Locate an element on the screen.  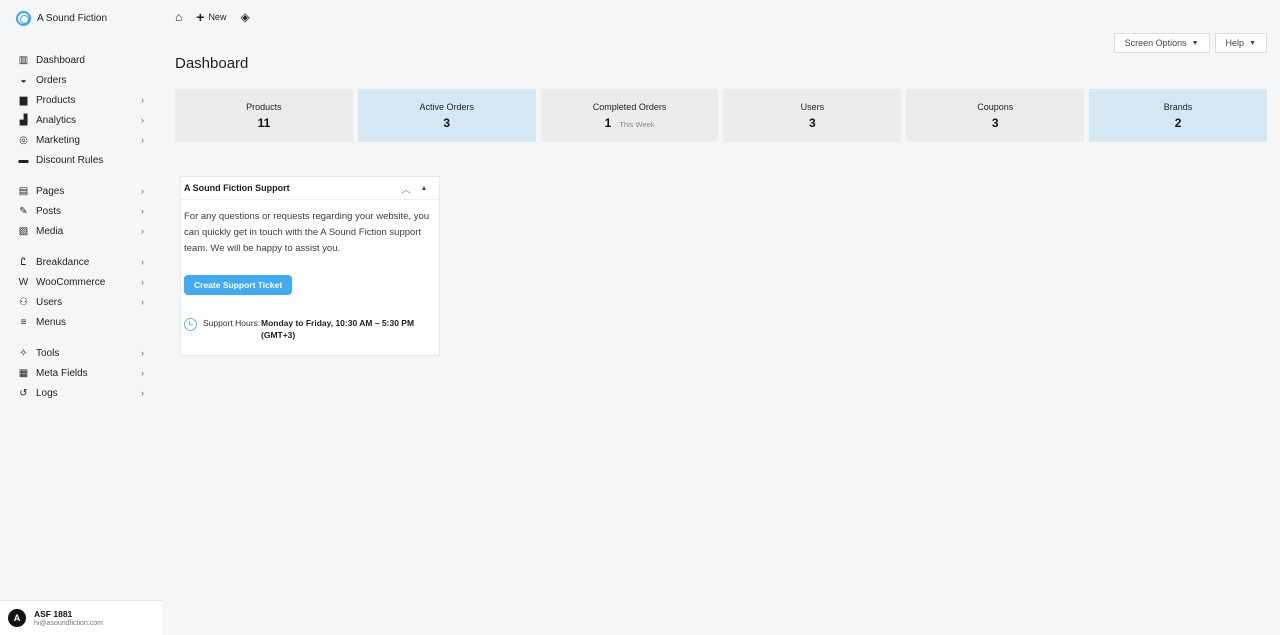
sidebar-item-marketing: ◎ Marketing › is located at coordinates (81, 140).